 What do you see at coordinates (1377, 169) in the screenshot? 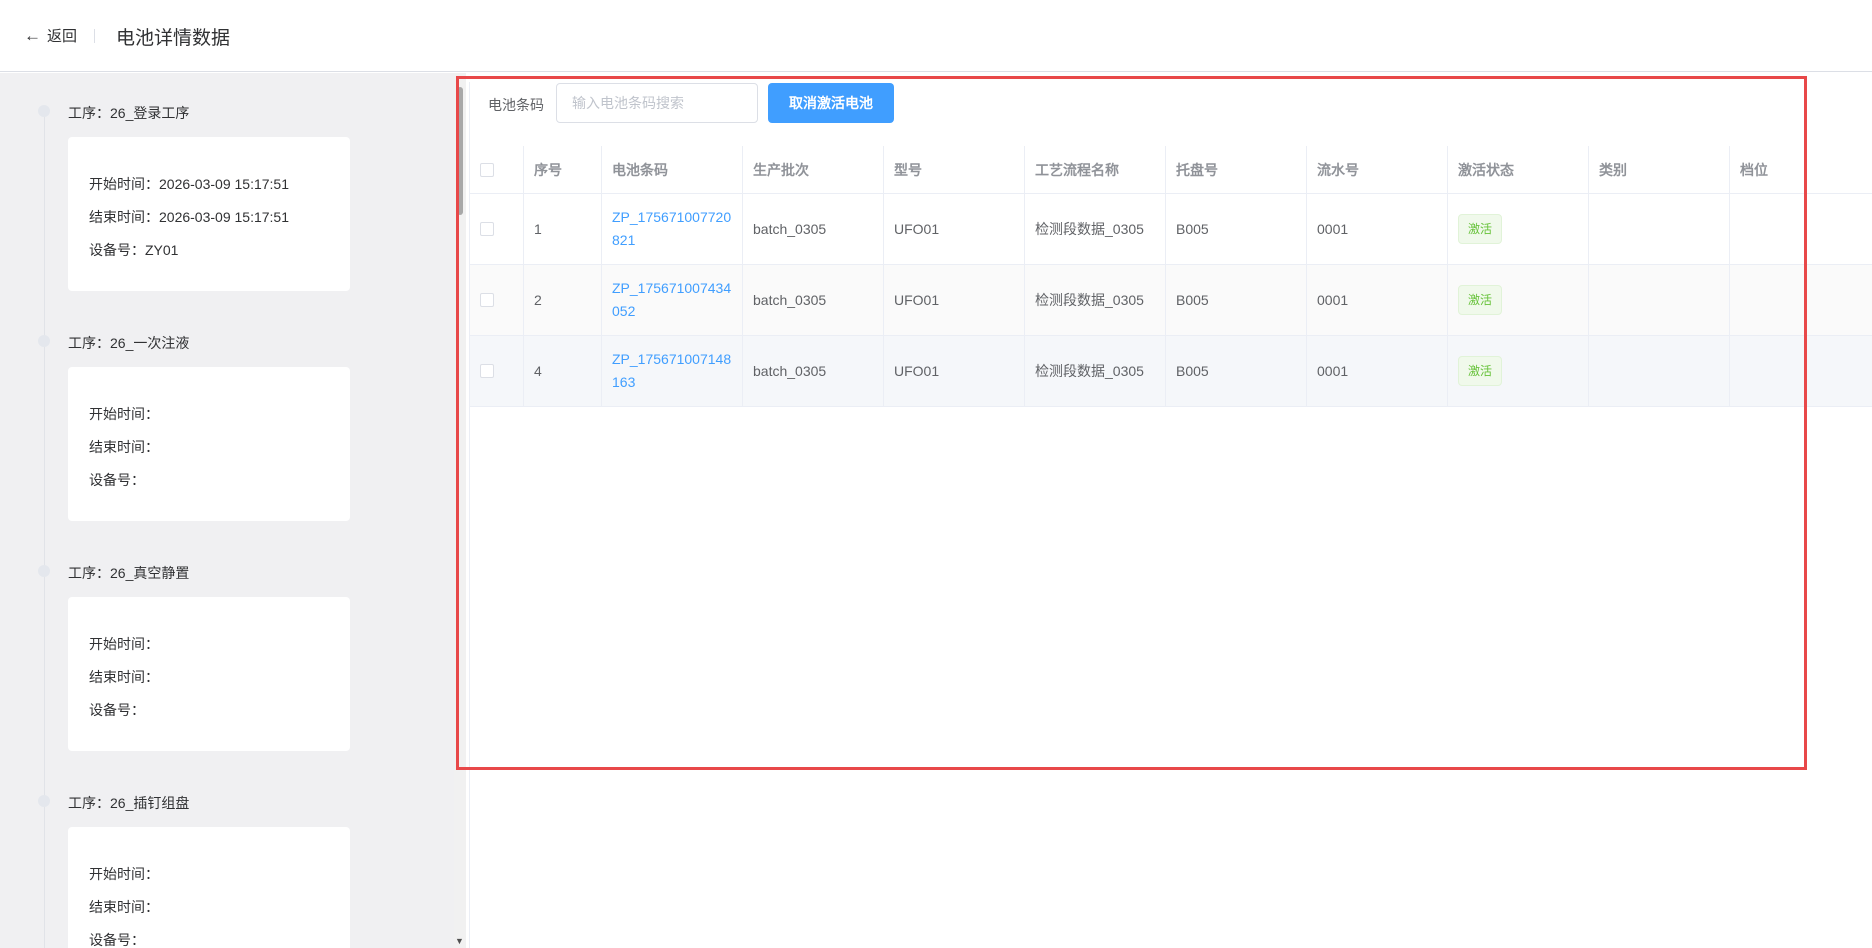
I see `column-header: 流水号` at bounding box center [1377, 169].